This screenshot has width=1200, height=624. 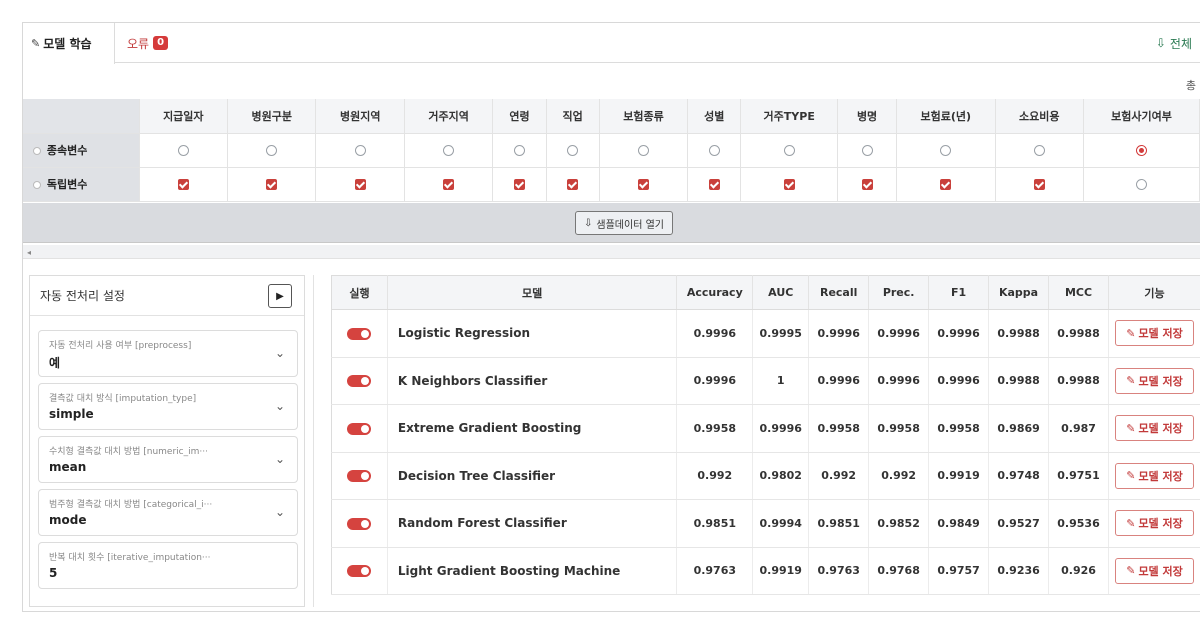 I want to click on open-sample-data-button: ⇩ 샘플데이터 열기, so click(x=624, y=223).